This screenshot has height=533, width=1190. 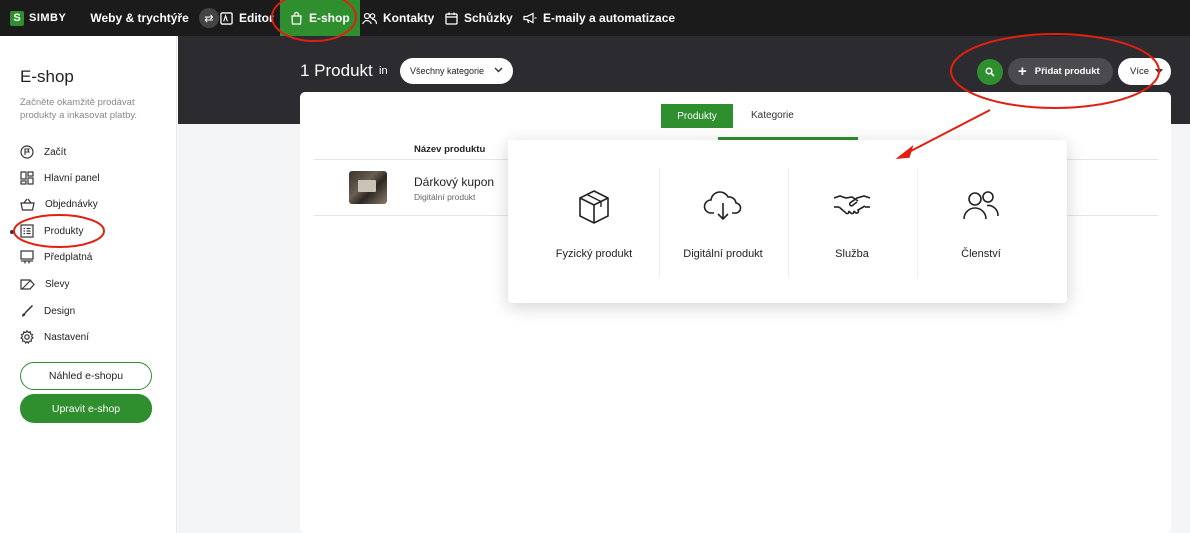 I want to click on sidebar-item-slevy: Slevy, so click(x=44, y=284).